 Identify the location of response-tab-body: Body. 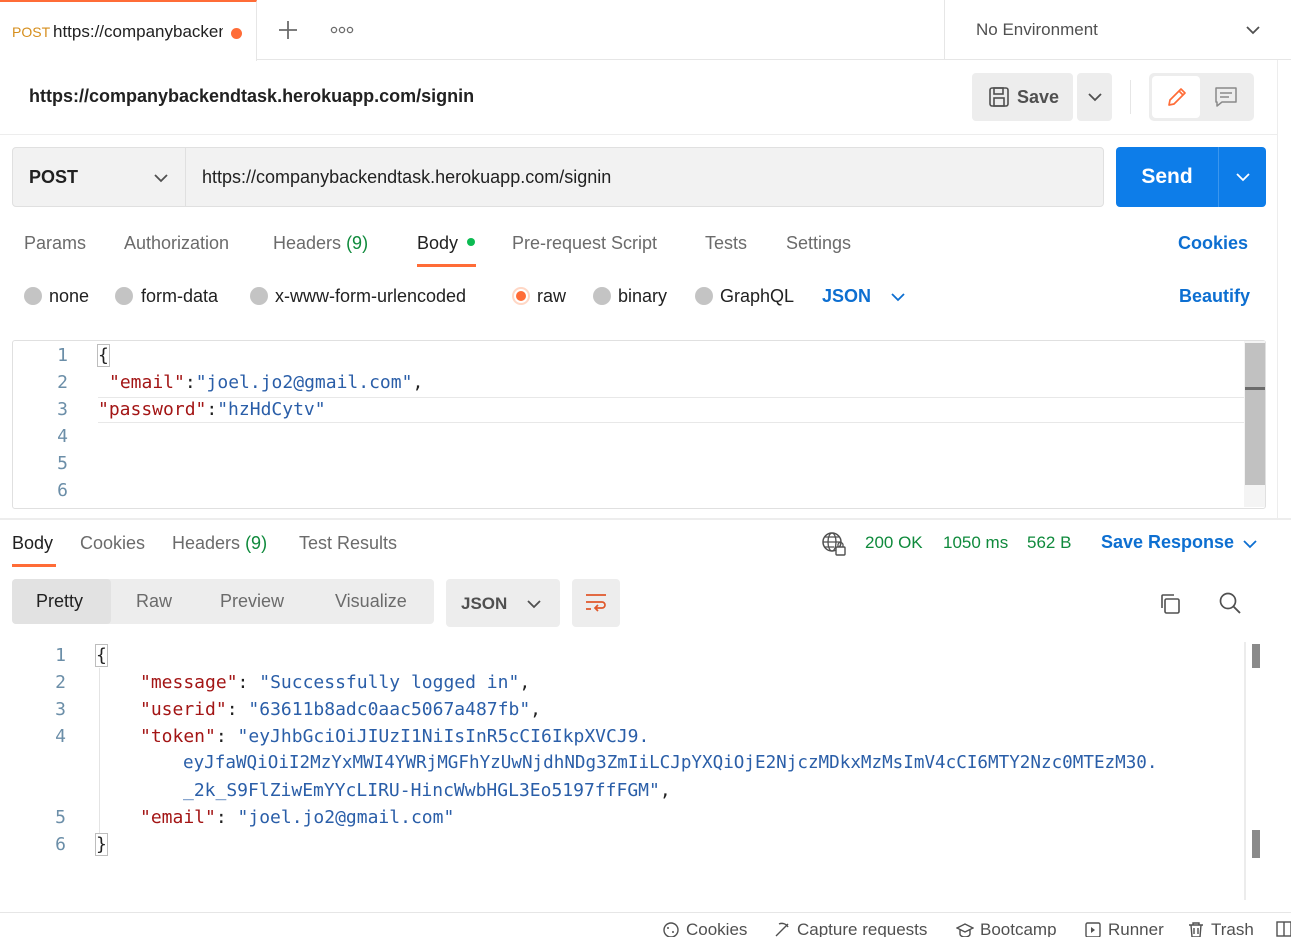
(32, 543).